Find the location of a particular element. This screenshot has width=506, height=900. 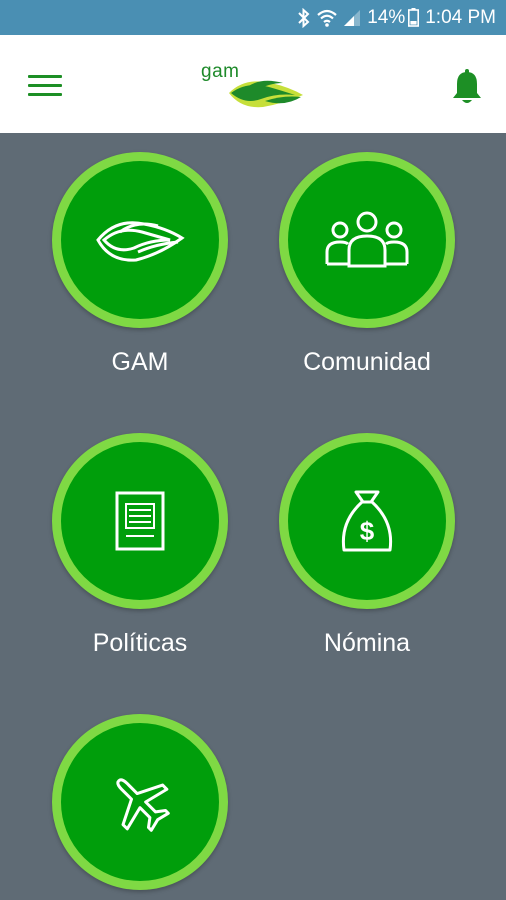

tile-politicas-circle is located at coordinates (140, 521).